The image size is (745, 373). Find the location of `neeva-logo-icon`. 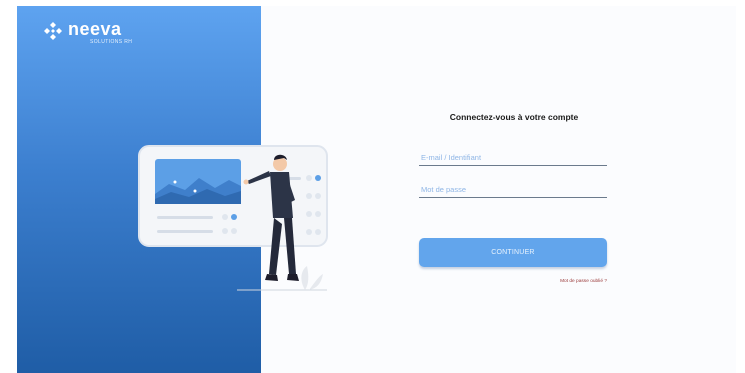

neeva-logo-icon is located at coordinates (53, 31).